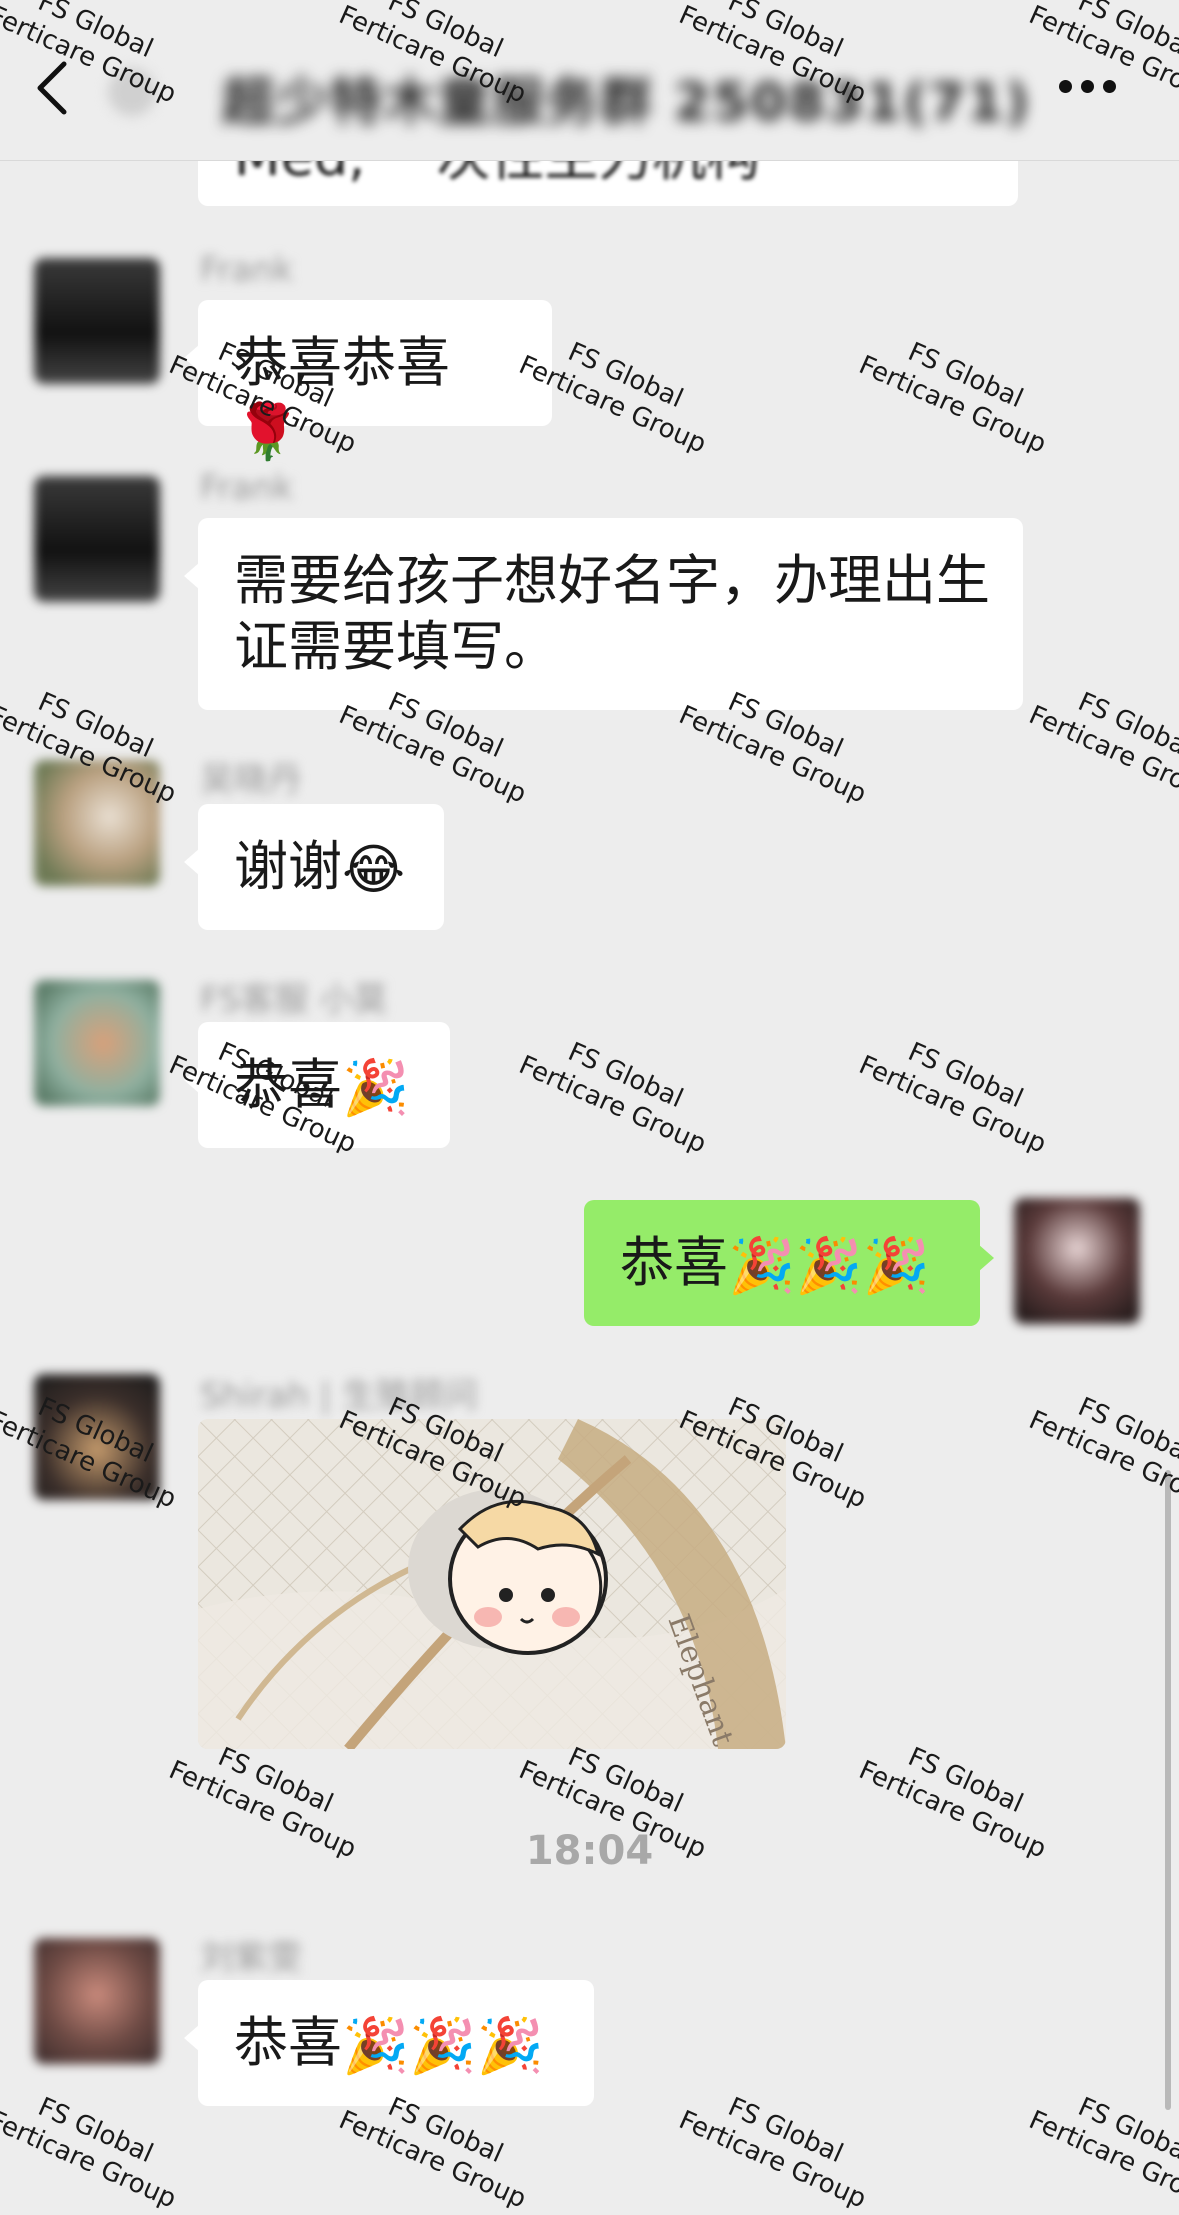 This screenshot has height=2215, width=1179. Describe the element at coordinates (251, 1958) in the screenshot. I see `sender-name: 刘紫雯` at that location.